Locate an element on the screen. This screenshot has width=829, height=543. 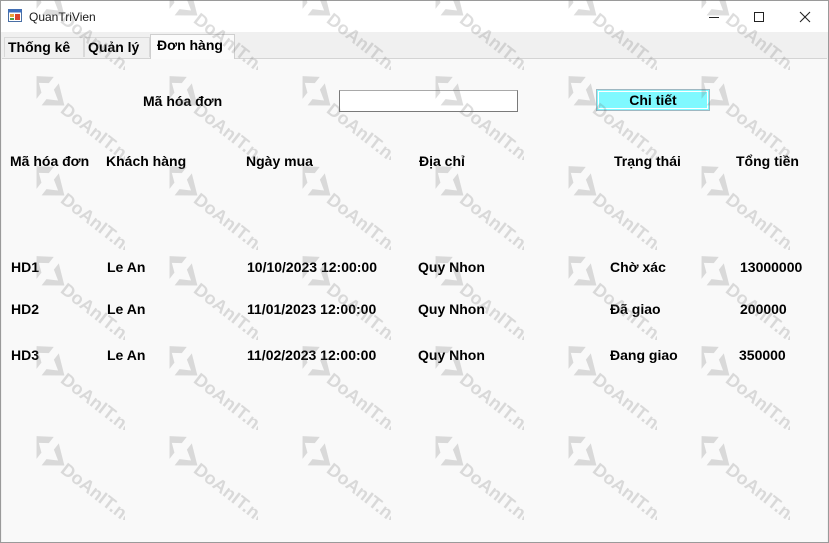
column-header-address: Địa chỉ is located at coordinates (442, 161).